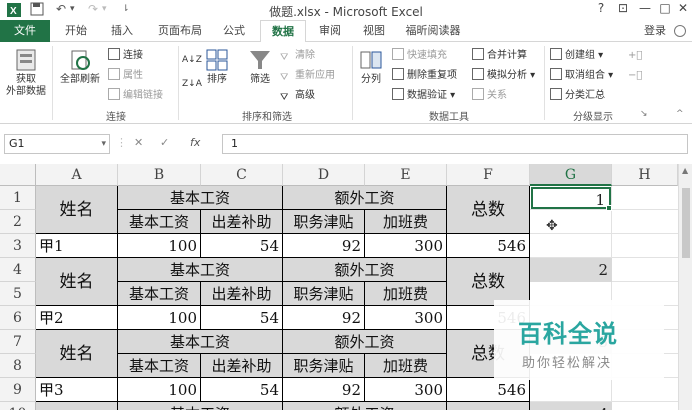 This screenshot has width=692, height=410. What do you see at coordinates (571, 270) in the screenshot?
I see `cell-g4: 2` at bounding box center [571, 270].